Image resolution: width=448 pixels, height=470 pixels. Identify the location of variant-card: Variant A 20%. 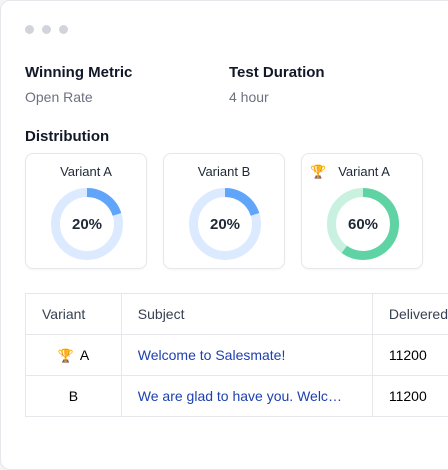
(86, 211).